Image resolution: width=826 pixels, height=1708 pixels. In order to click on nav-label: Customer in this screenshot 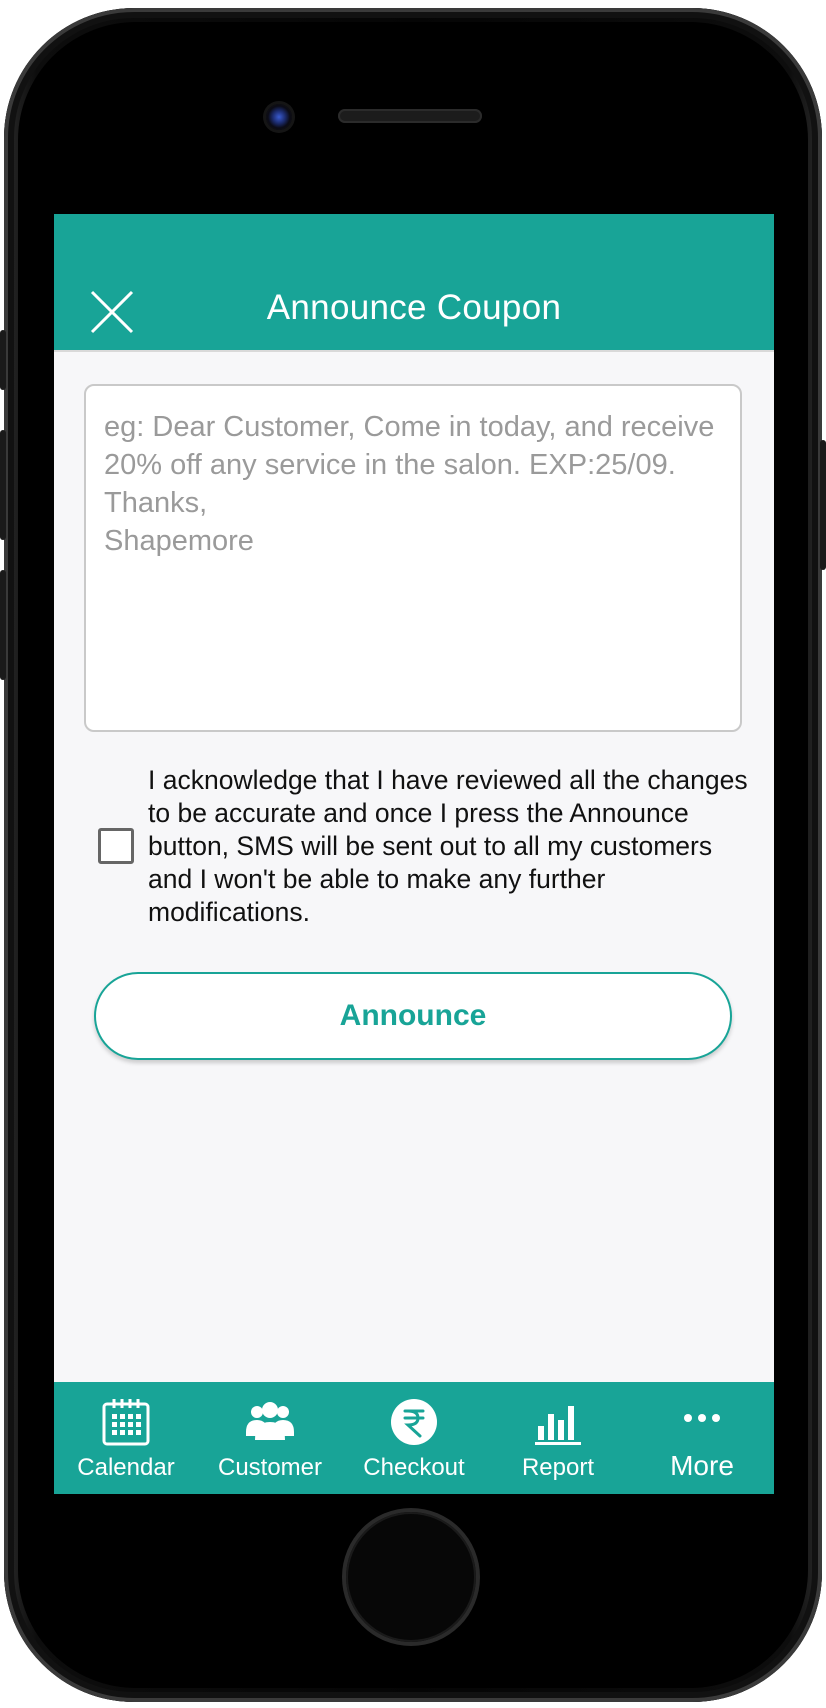, I will do `click(270, 1467)`.